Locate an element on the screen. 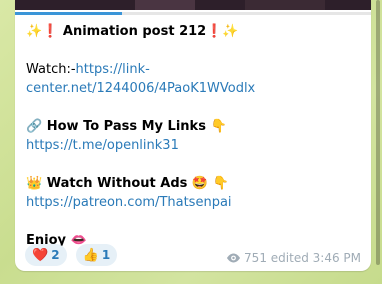 The height and width of the screenshot is (284, 382). eye-icon is located at coordinates (233, 259).